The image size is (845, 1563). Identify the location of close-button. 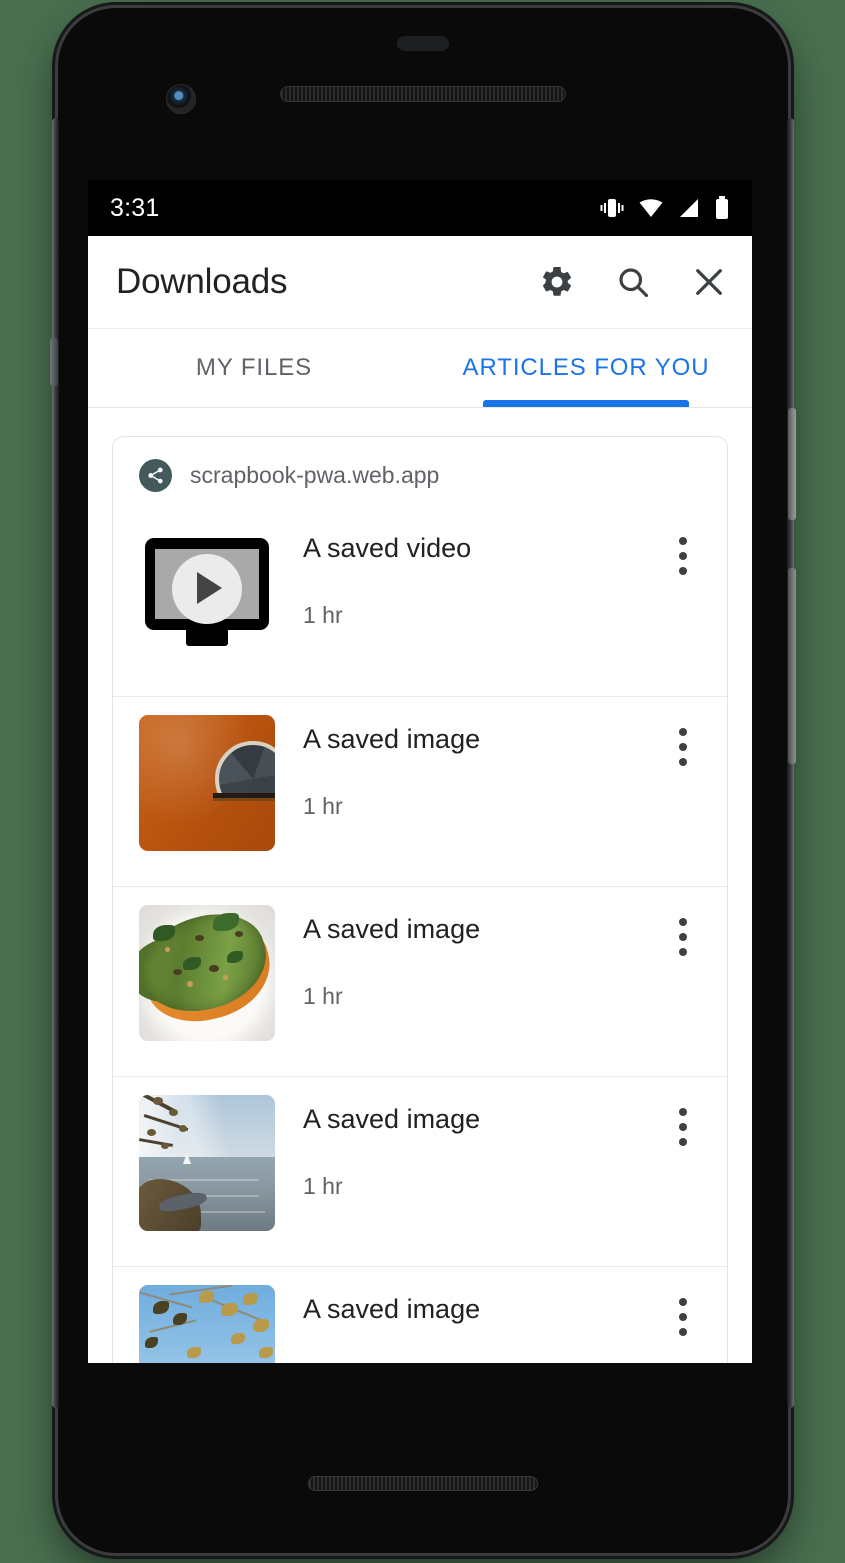
(709, 282).